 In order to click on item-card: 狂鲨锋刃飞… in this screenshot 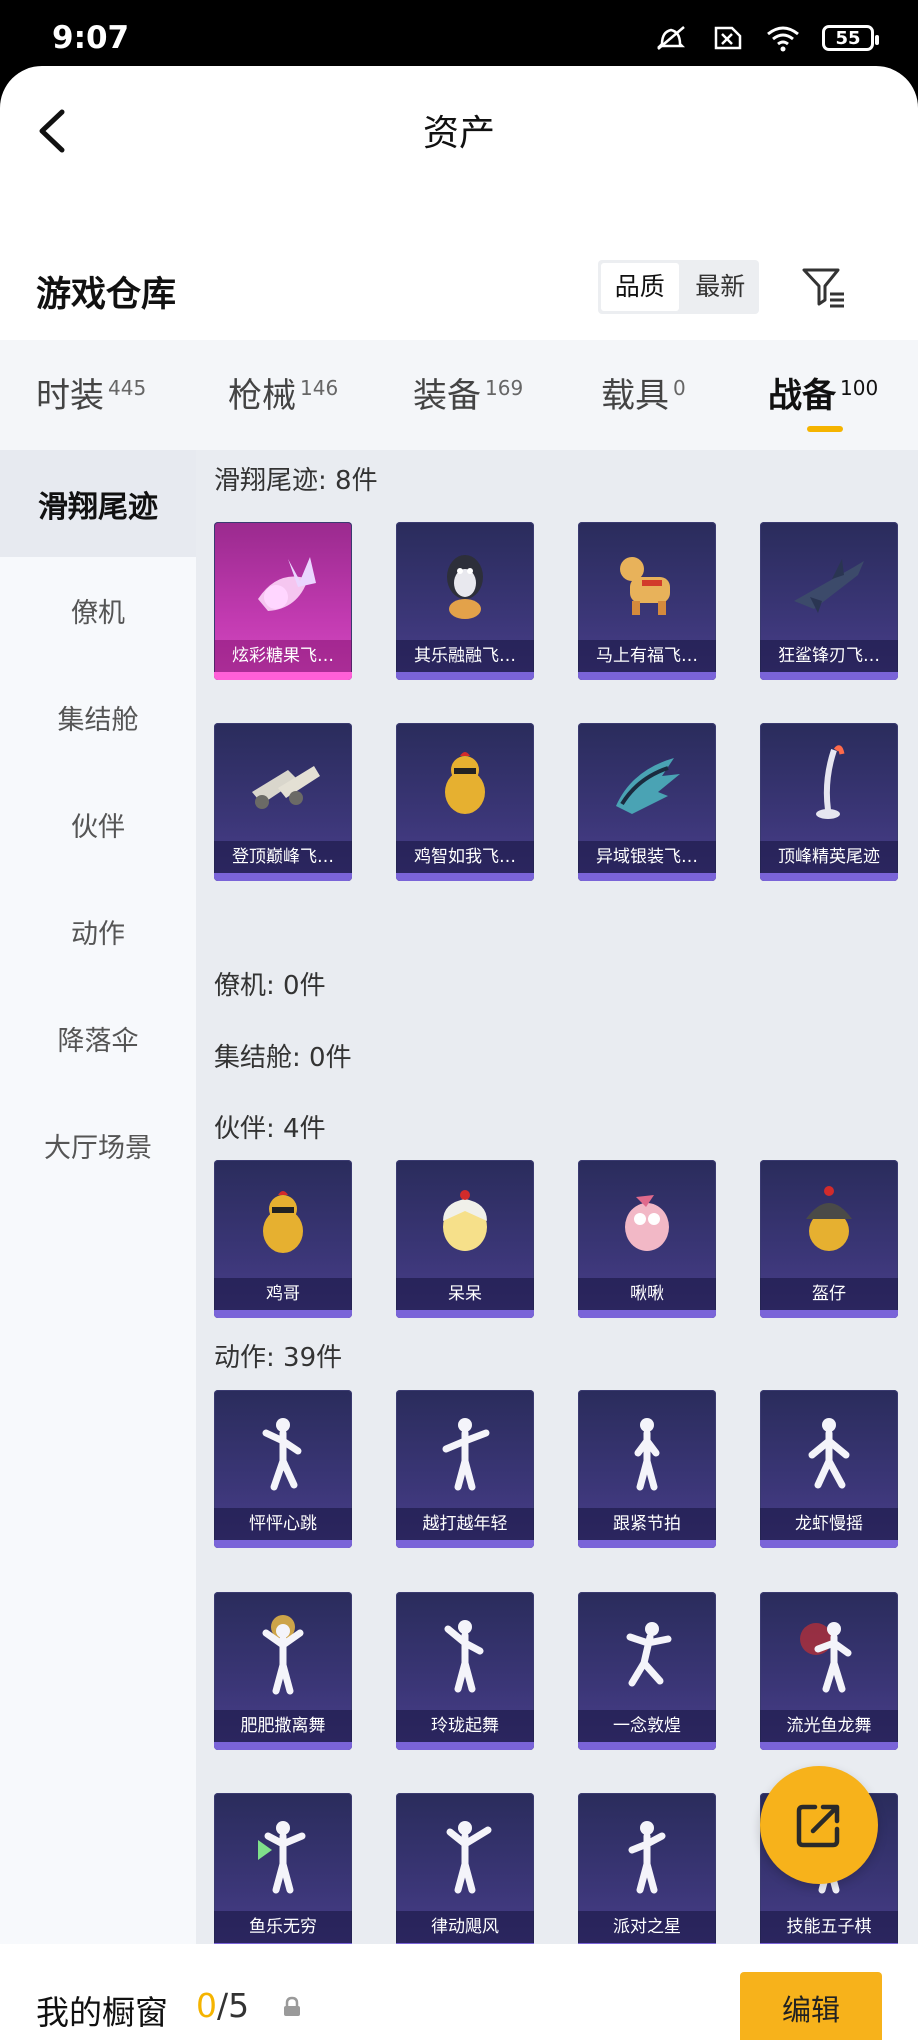, I will do `click(829, 601)`.